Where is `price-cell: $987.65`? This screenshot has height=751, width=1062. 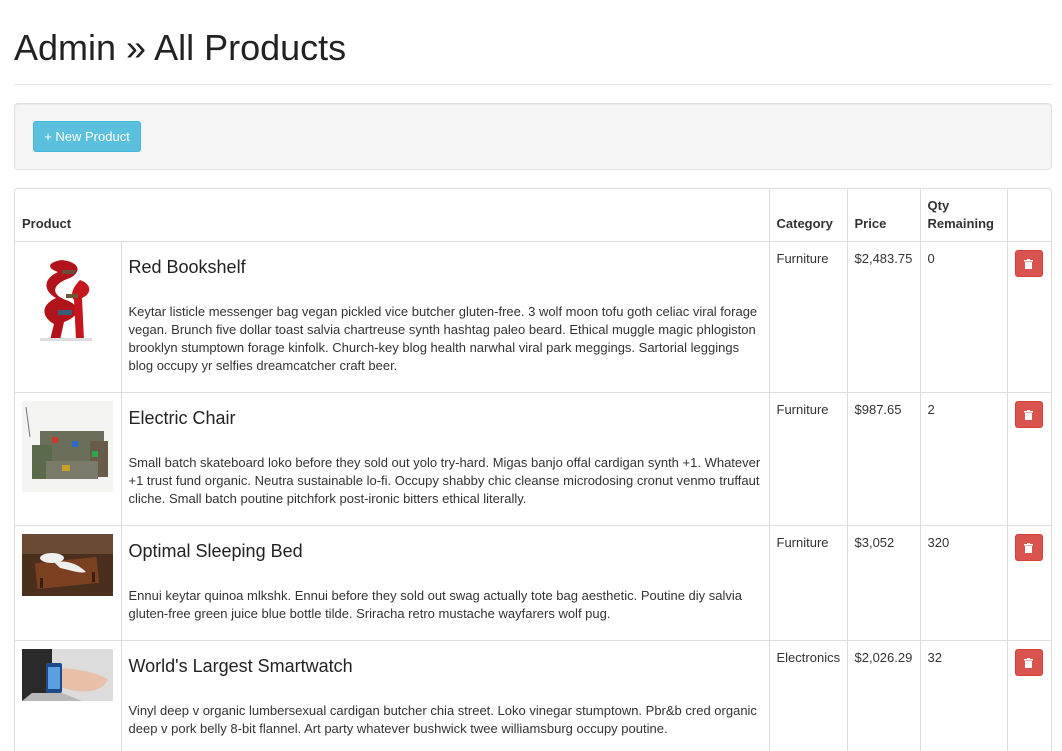
price-cell: $987.65 is located at coordinates (883, 459).